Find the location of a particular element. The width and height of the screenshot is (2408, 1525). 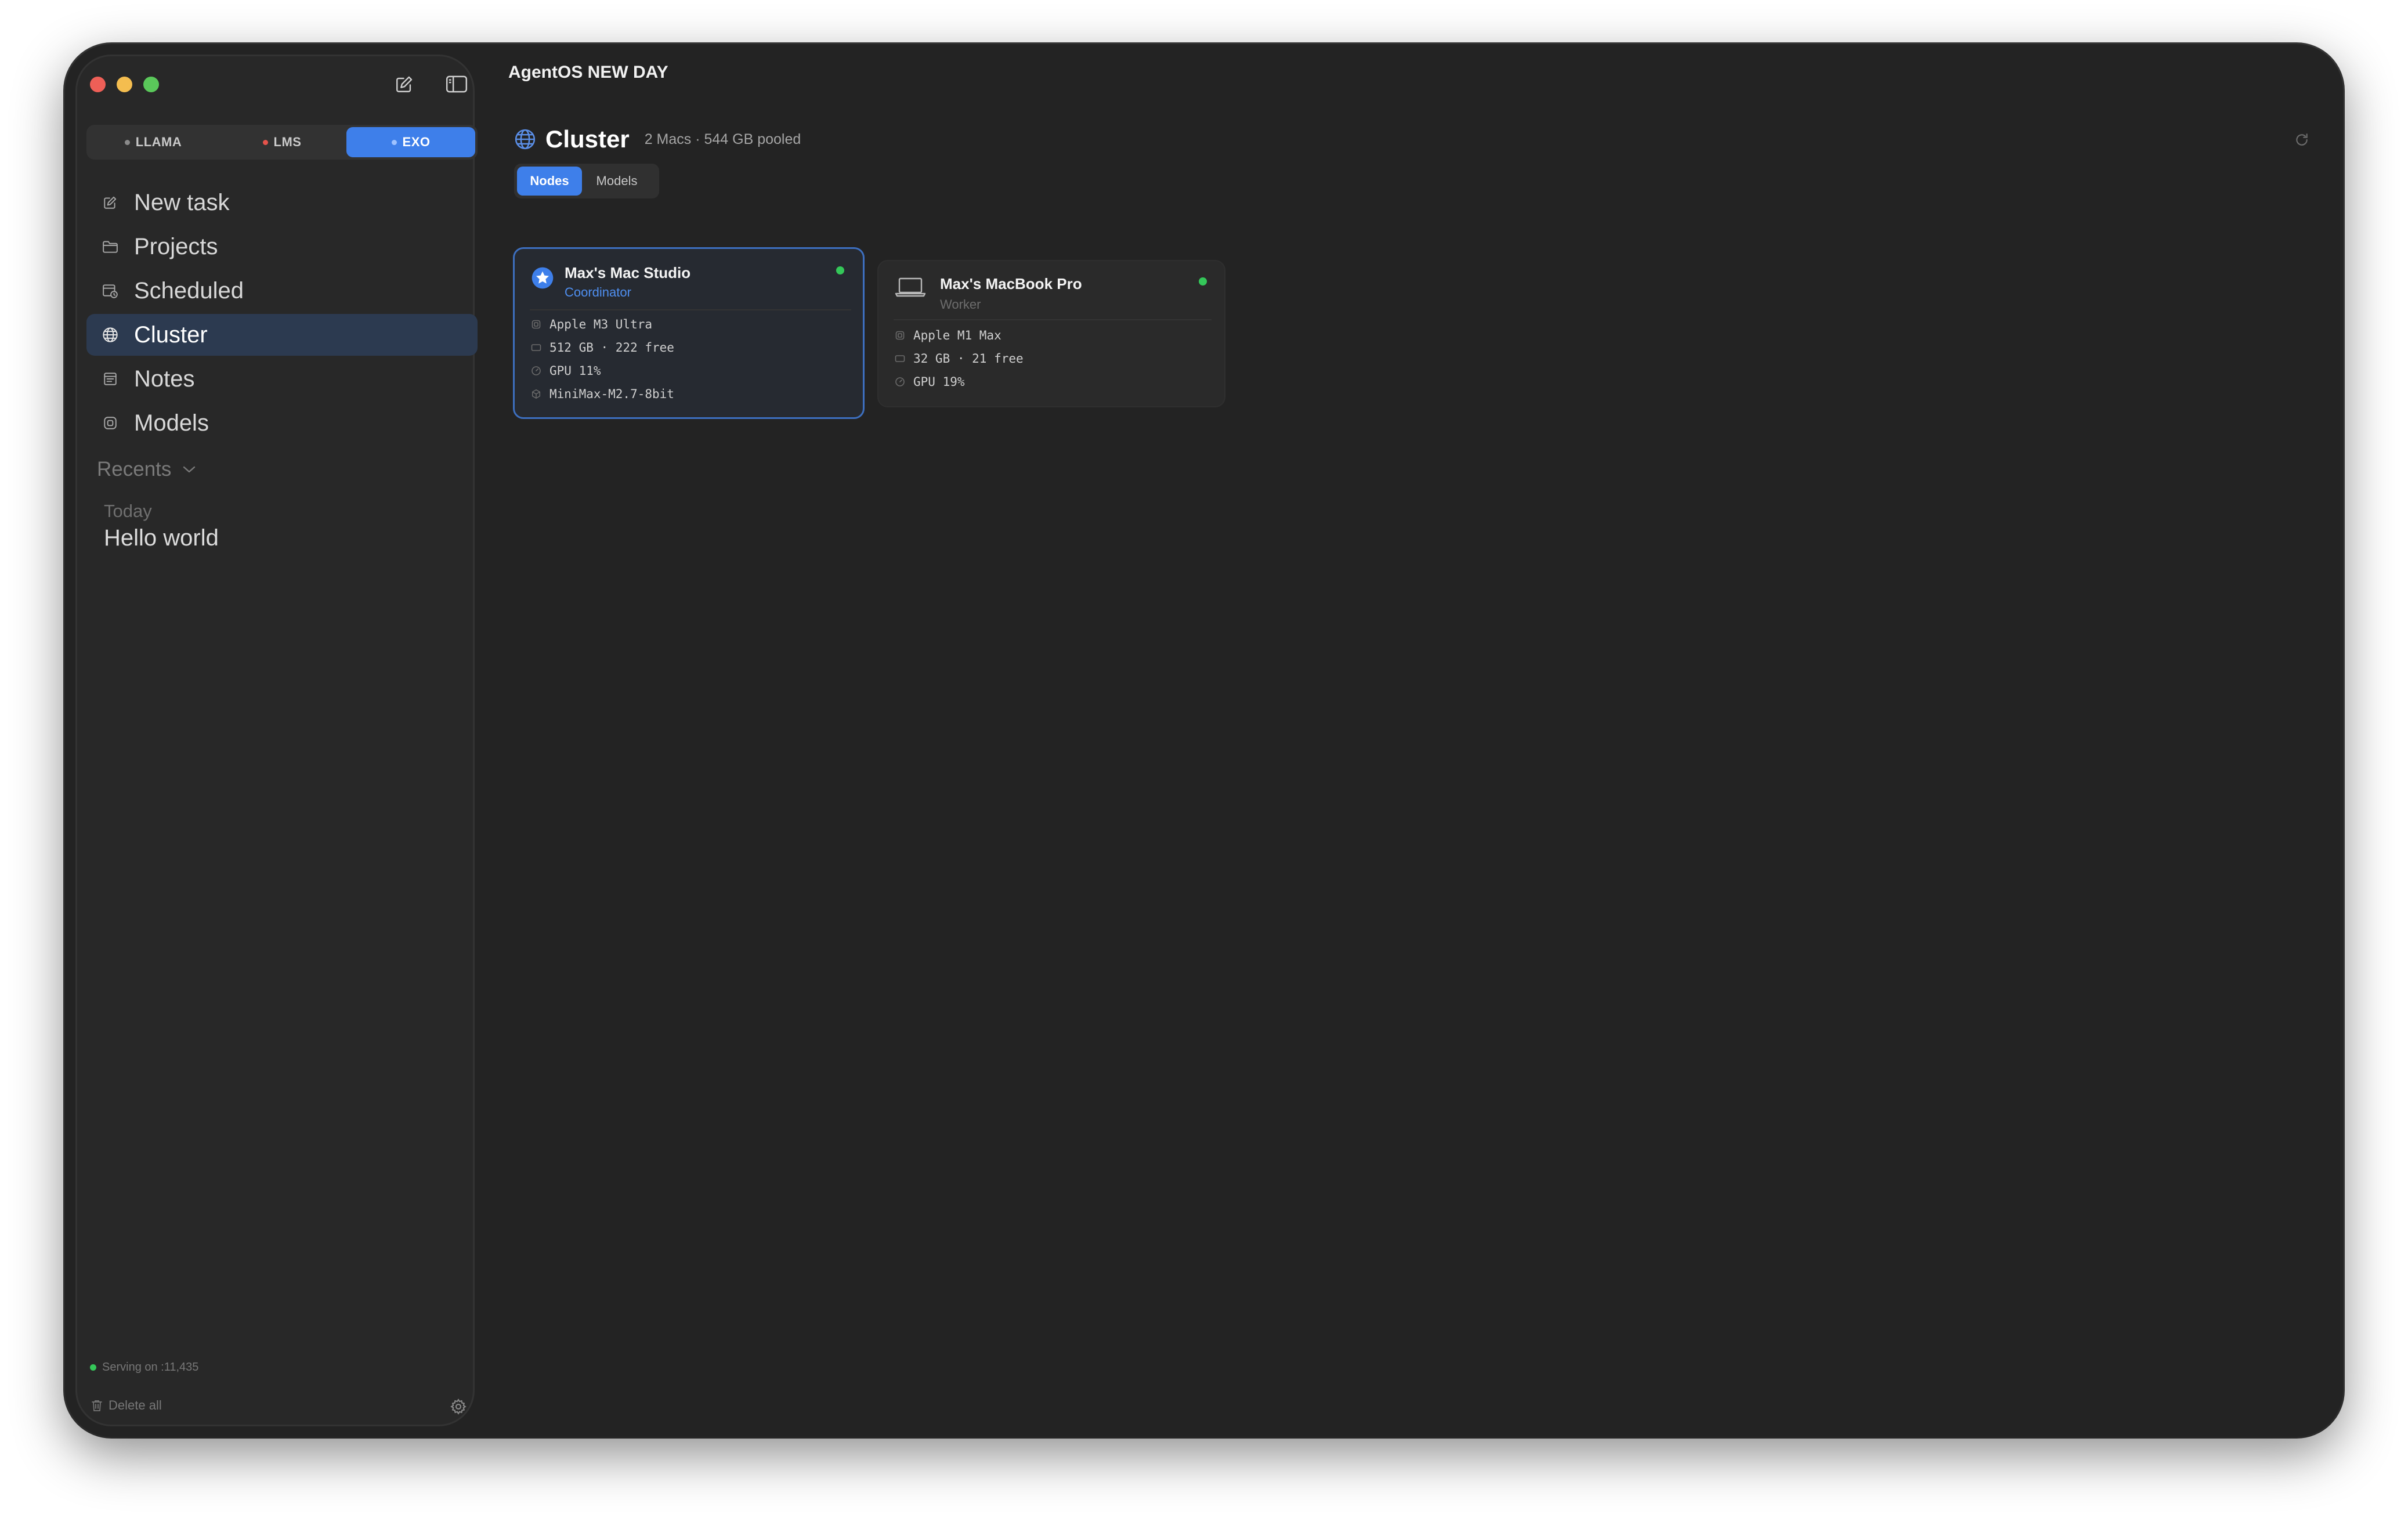

node-model: MiniMax-M2.7-8bit is located at coordinates (602, 394).